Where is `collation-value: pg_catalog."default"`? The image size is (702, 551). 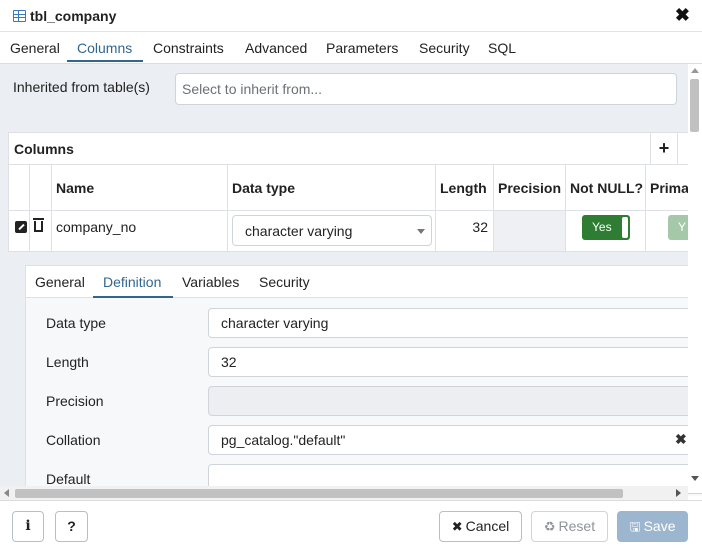 collation-value: pg_catalog."default" is located at coordinates (283, 440).